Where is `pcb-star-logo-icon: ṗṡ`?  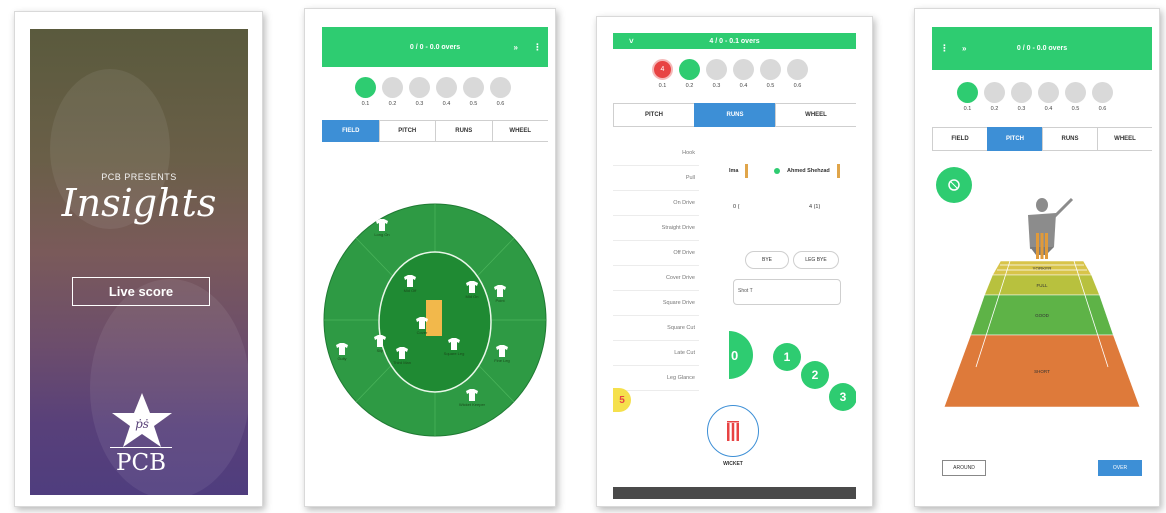
pcb-star-logo-icon: ṗṡ is located at coordinates (142, 420).